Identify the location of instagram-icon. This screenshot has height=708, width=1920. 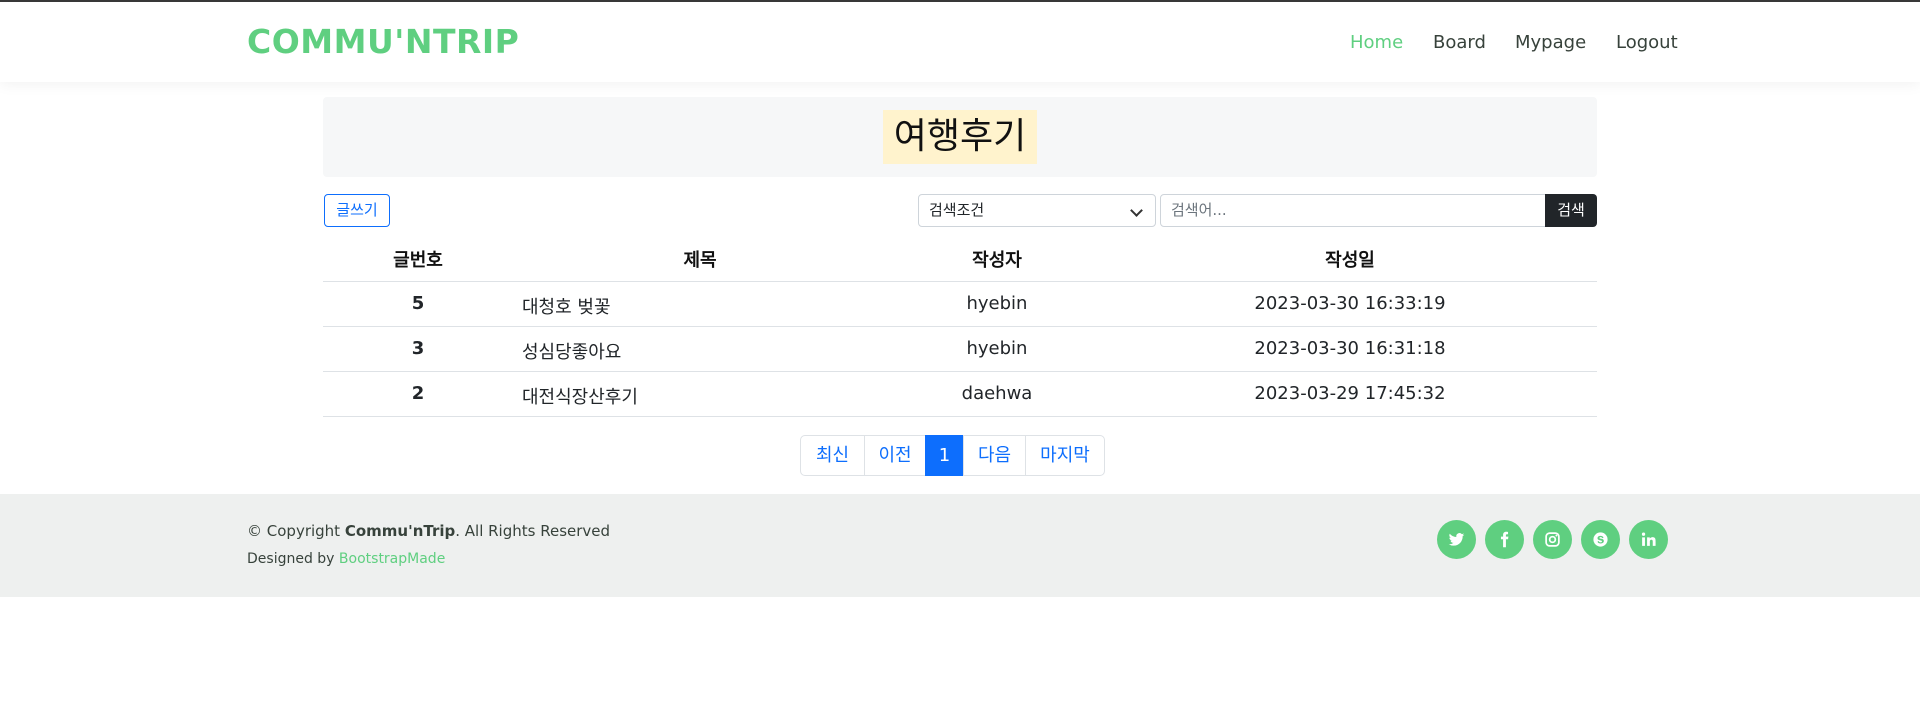
(1552, 539).